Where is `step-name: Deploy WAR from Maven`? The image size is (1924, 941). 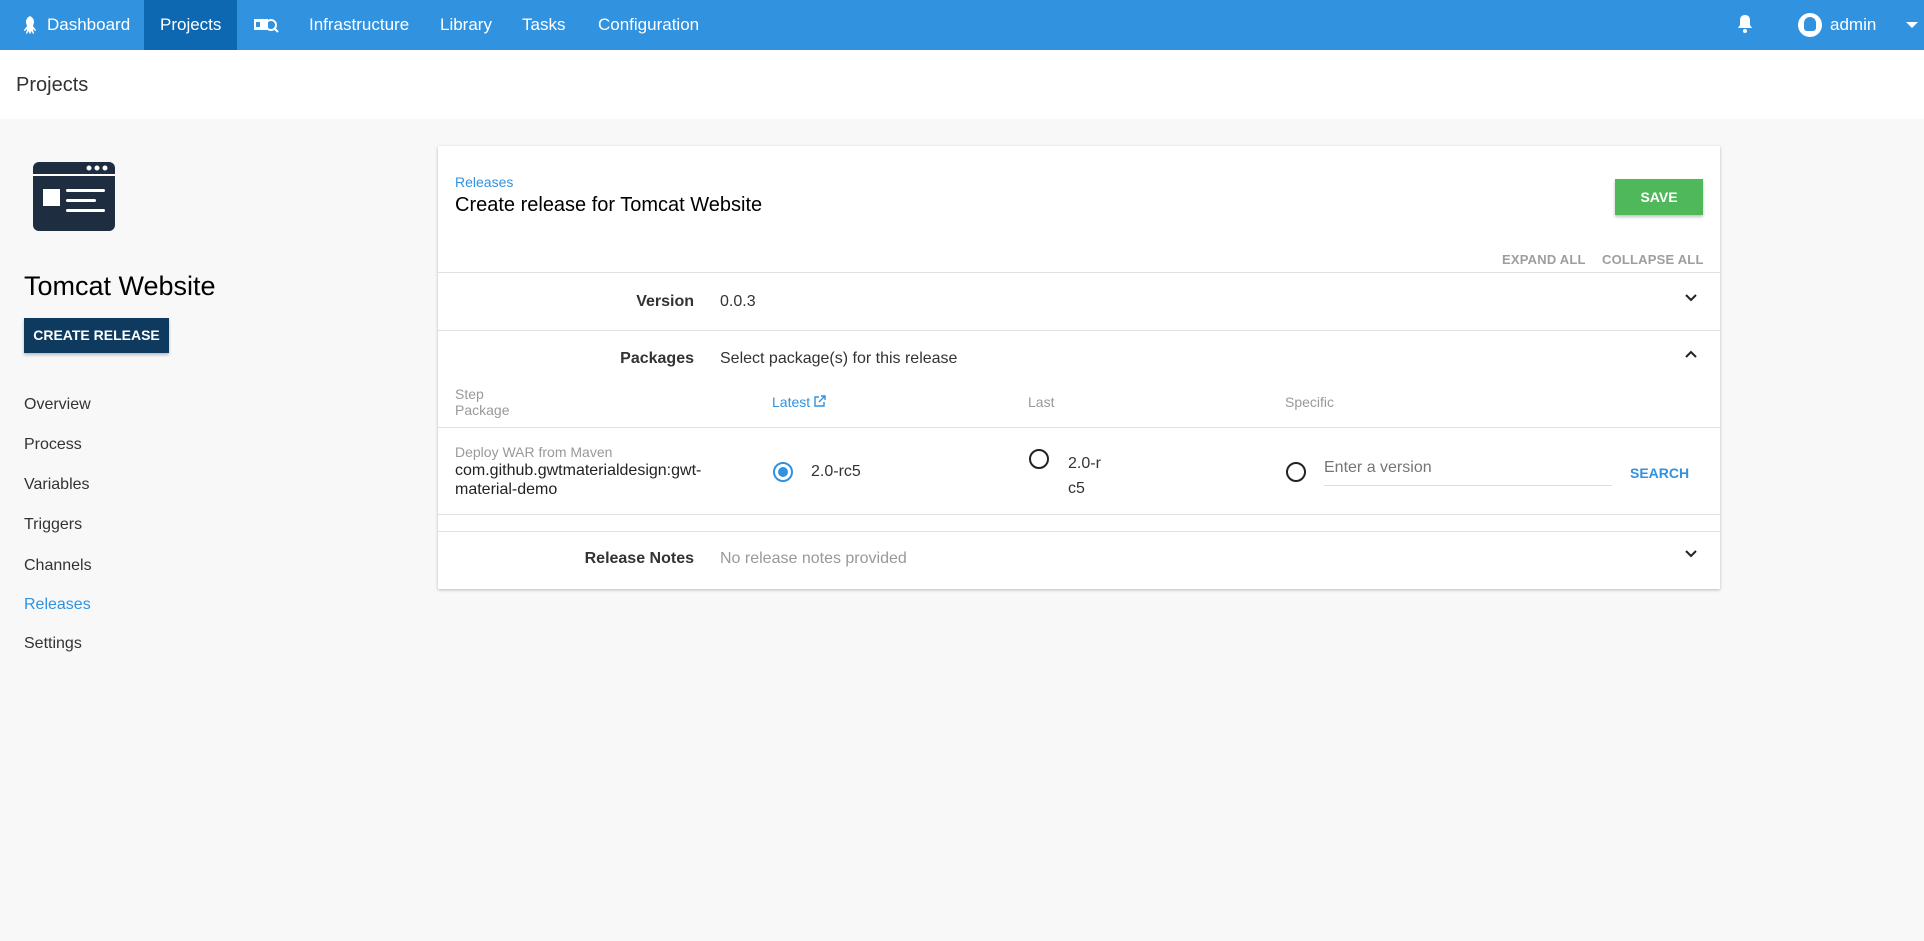 step-name: Deploy WAR from Maven is located at coordinates (534, 452).